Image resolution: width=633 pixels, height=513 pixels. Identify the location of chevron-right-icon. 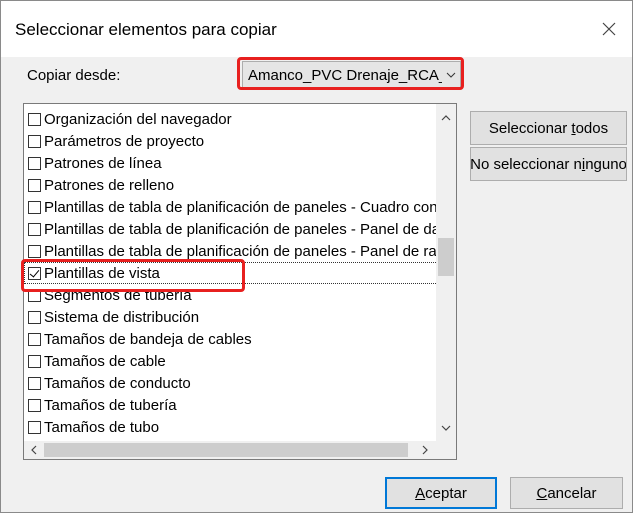
(425, 450).